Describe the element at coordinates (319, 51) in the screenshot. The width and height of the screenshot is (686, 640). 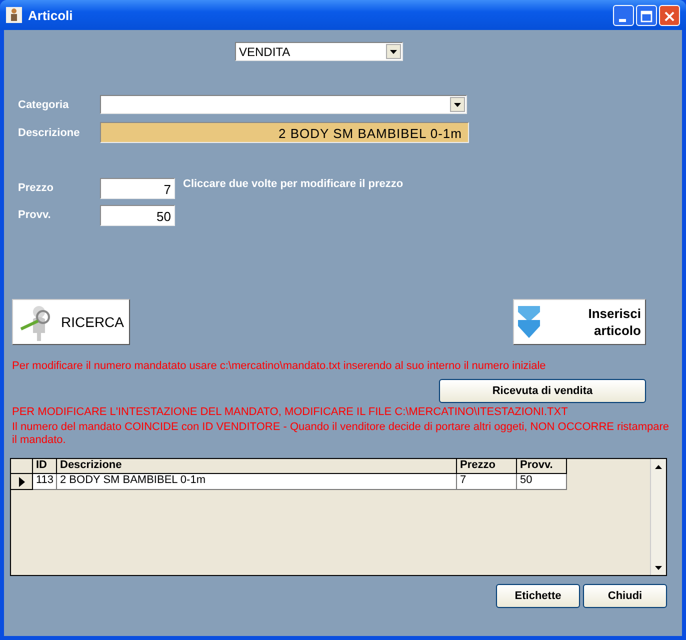
I see `mode-dropdown: VENDITA` at that location.